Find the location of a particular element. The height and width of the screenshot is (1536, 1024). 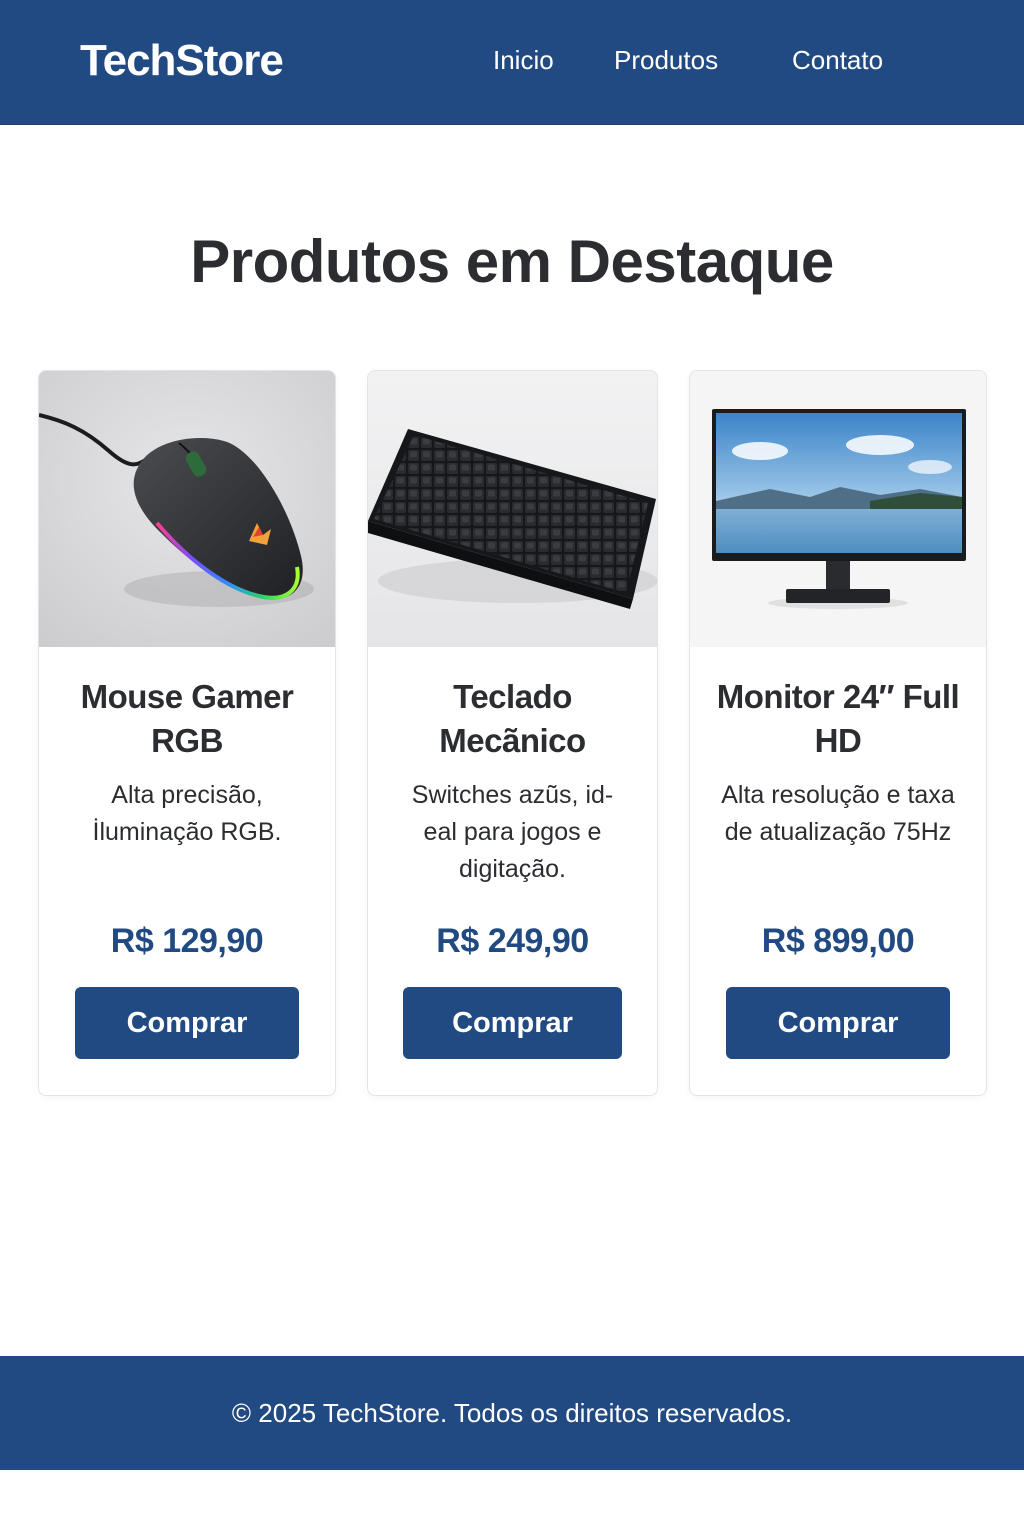

buy-button-keyboard: Comprar is located at coordinates (512, 1023).